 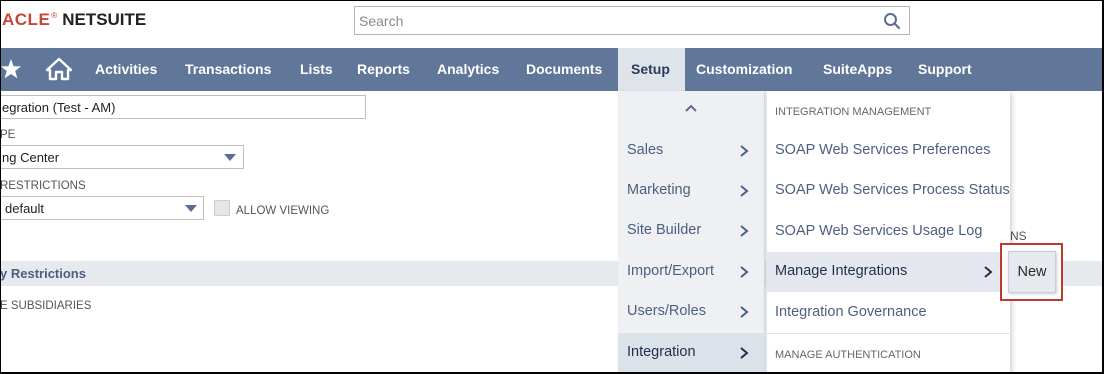 I want to click on submenu-item-soap-usage-log: SOAP Web Services Usage Log, so click(x=889, y=232).